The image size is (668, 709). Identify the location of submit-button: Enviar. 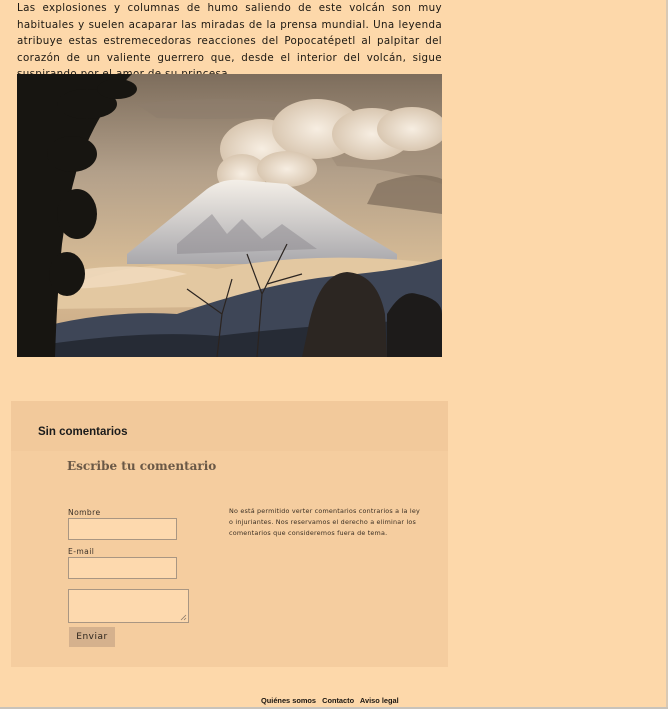
(92, 637).